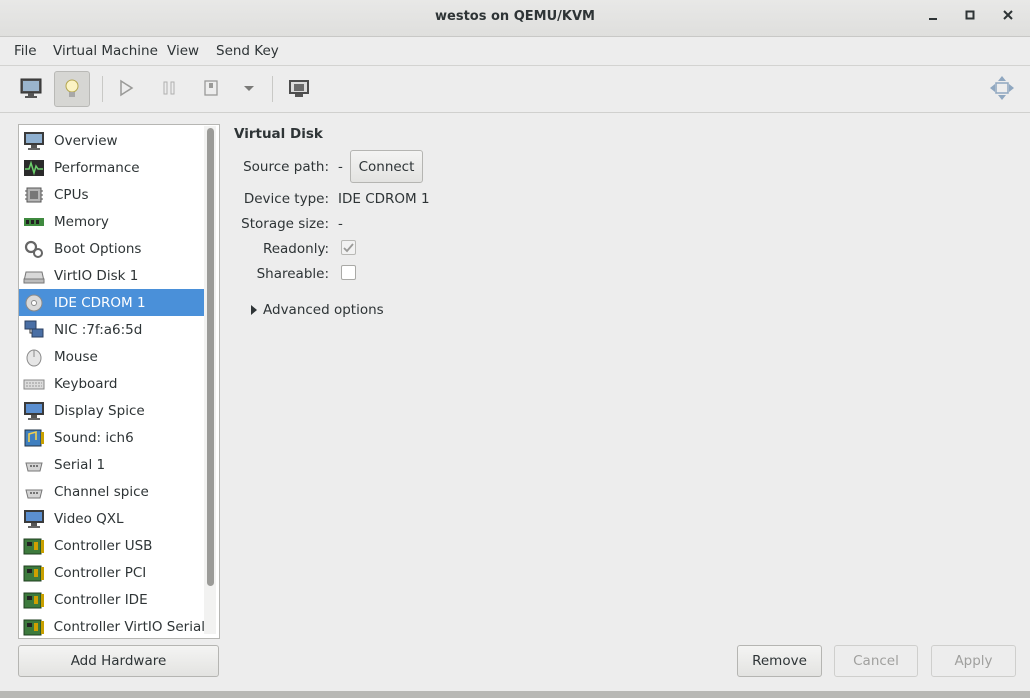 The image size is (1030, 698). I want to click on sidebar-item-label: CPUs, so click(71, 194).